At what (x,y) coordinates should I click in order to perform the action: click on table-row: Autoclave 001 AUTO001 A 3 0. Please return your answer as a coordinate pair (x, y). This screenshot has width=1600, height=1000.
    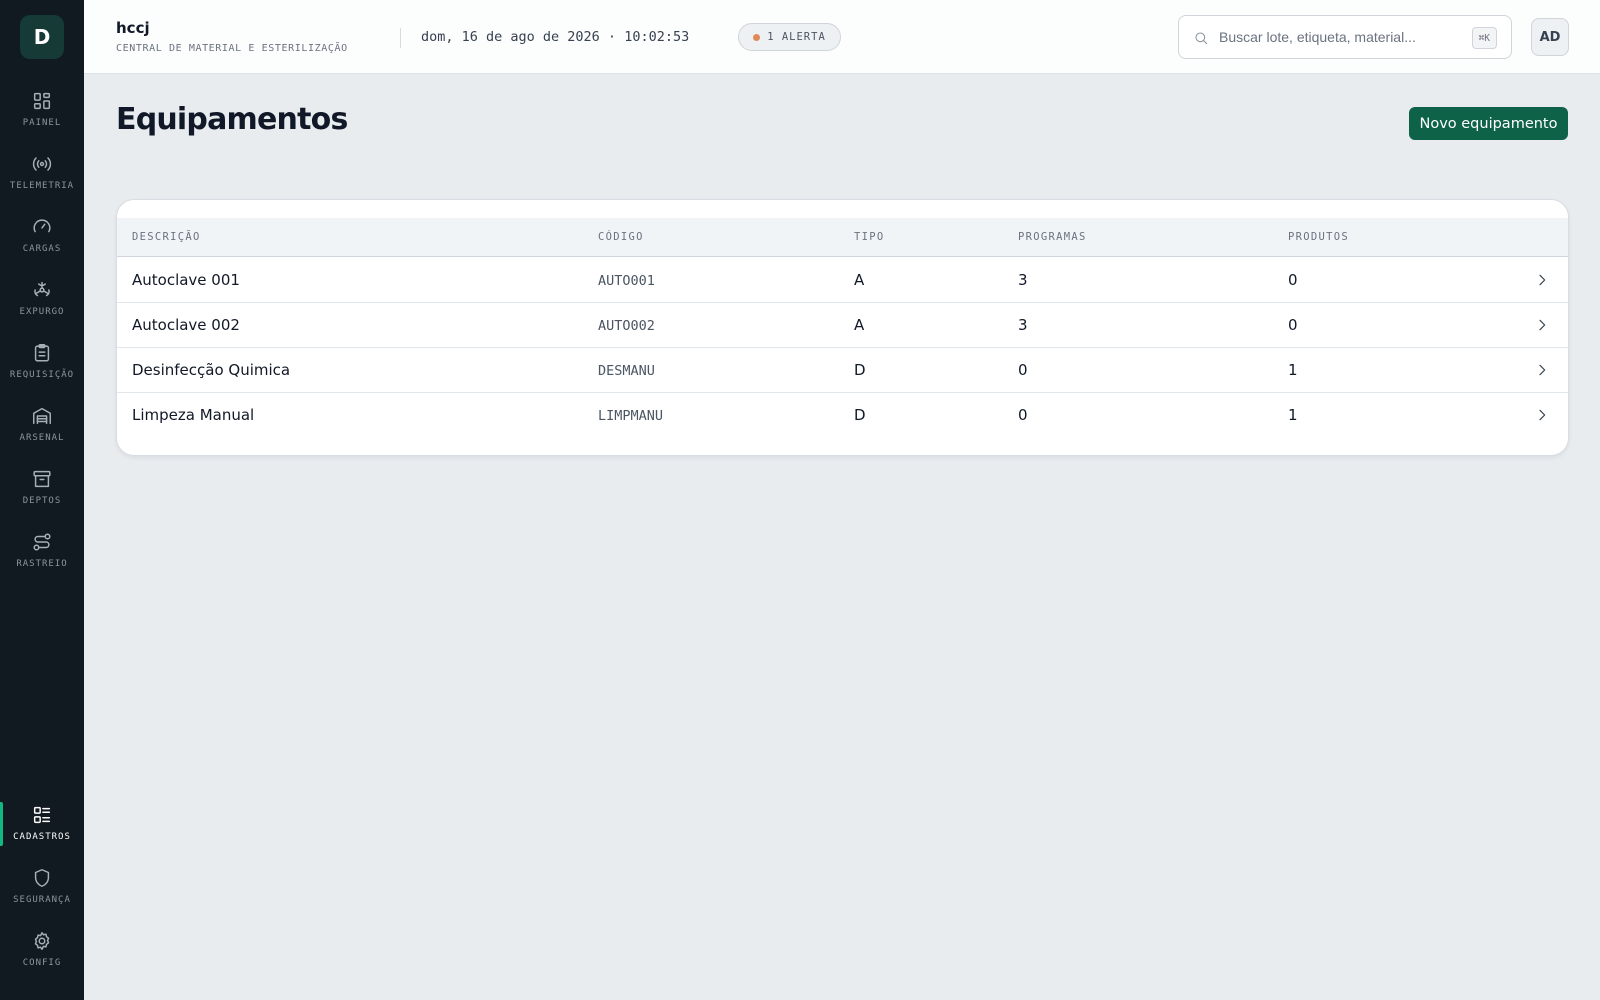
    Looking at the image, I should click on (842, 280).